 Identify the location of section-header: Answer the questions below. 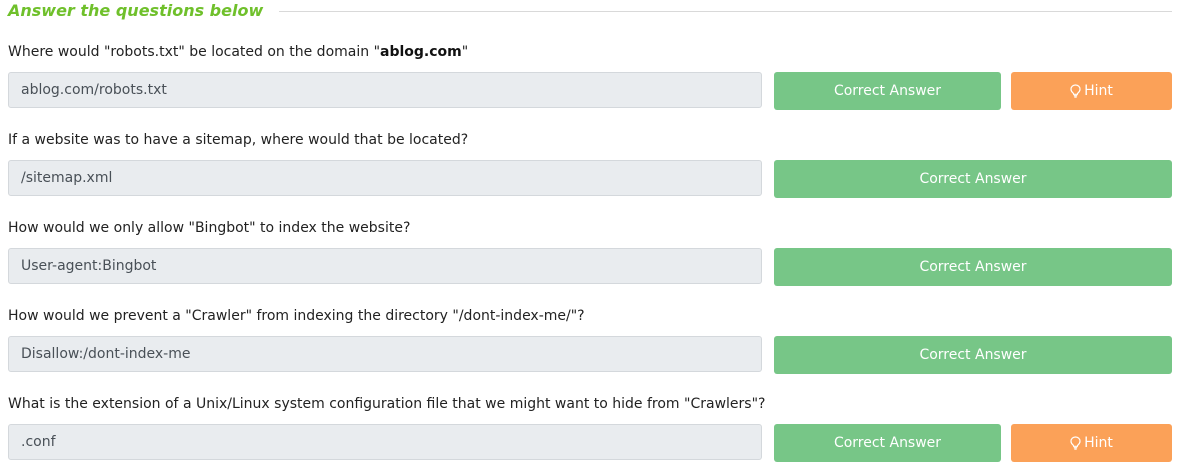
(590, 10).